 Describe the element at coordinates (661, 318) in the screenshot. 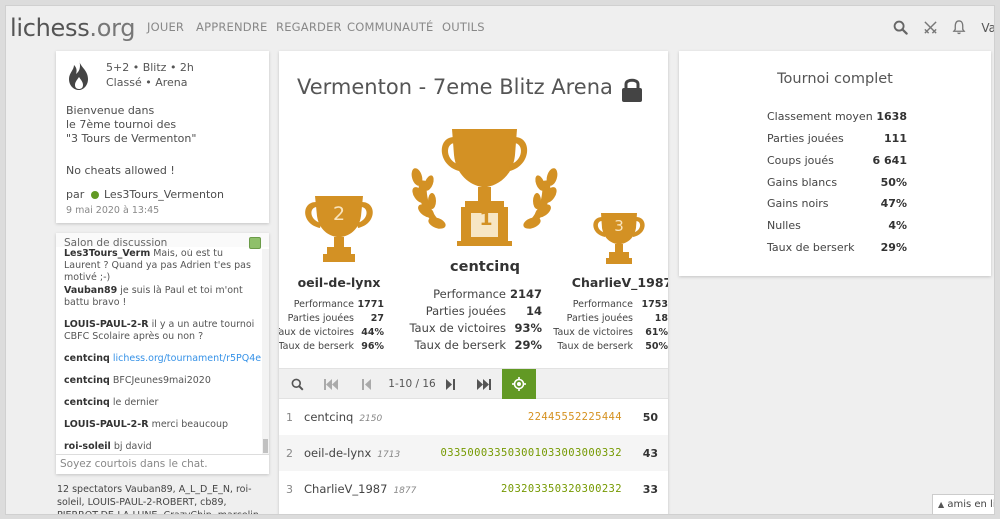

I see `stat-value: 18` at that location.